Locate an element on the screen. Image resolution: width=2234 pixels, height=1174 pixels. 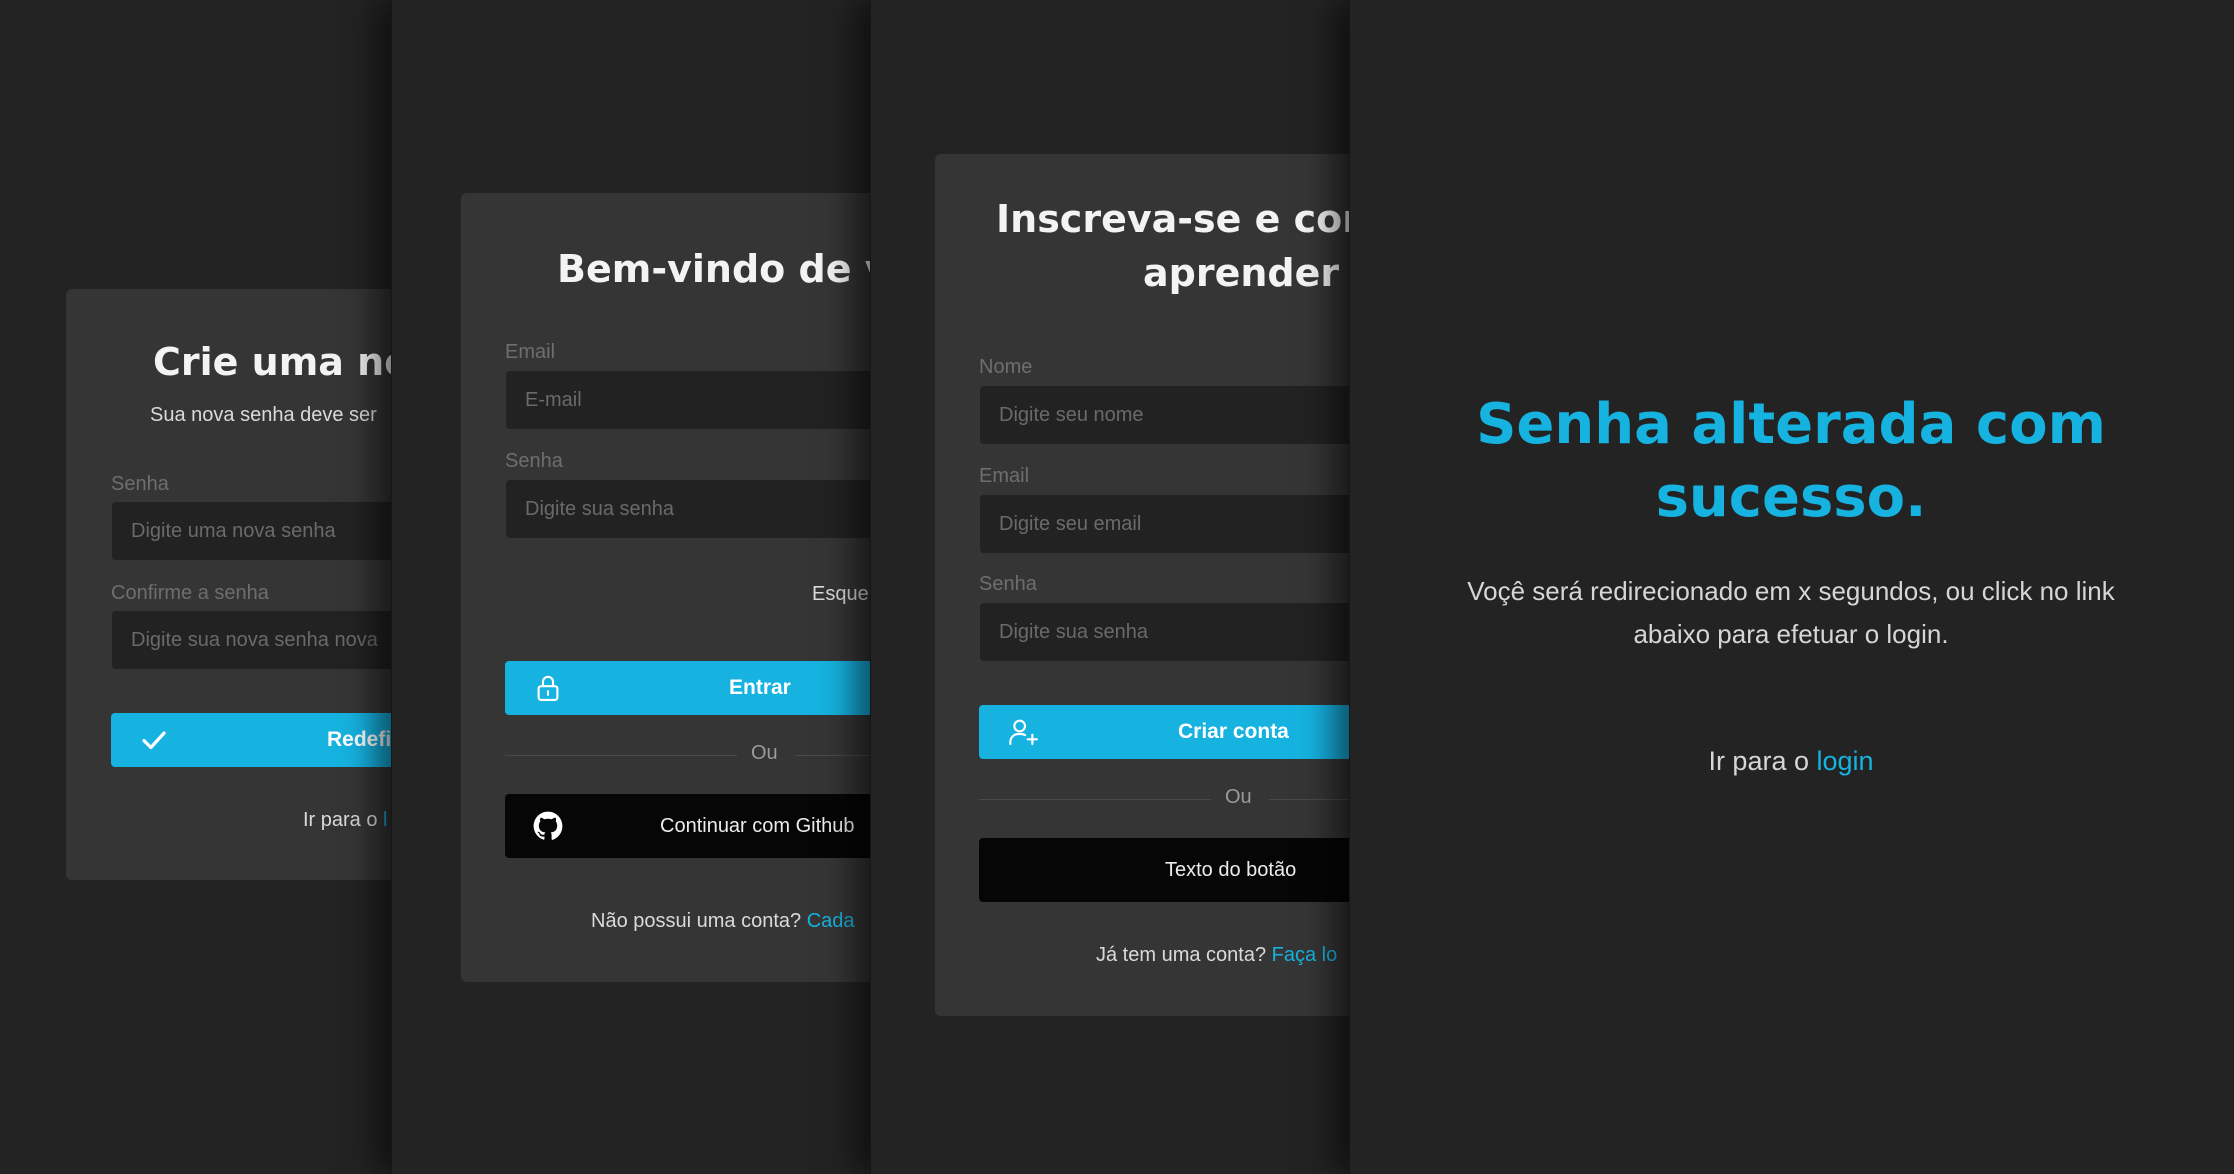
check-icon is located at coordinates (154, 740).